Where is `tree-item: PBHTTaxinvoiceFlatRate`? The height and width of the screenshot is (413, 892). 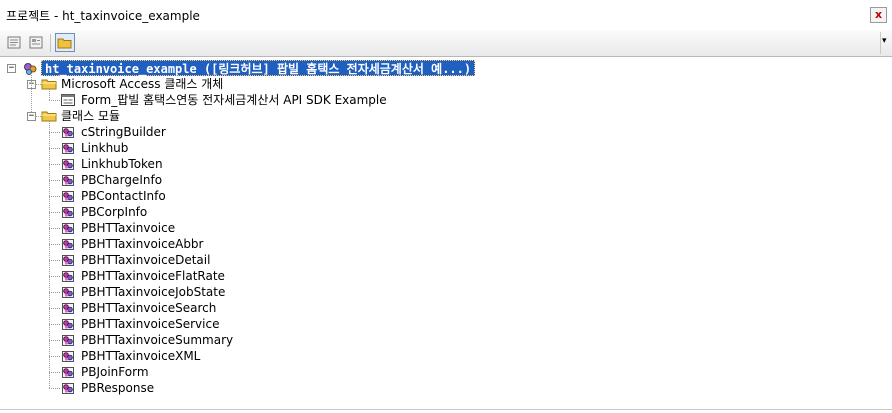 tree-item: PBHTTaxinvoiceFlatRate is located at coordinates (153, 276).